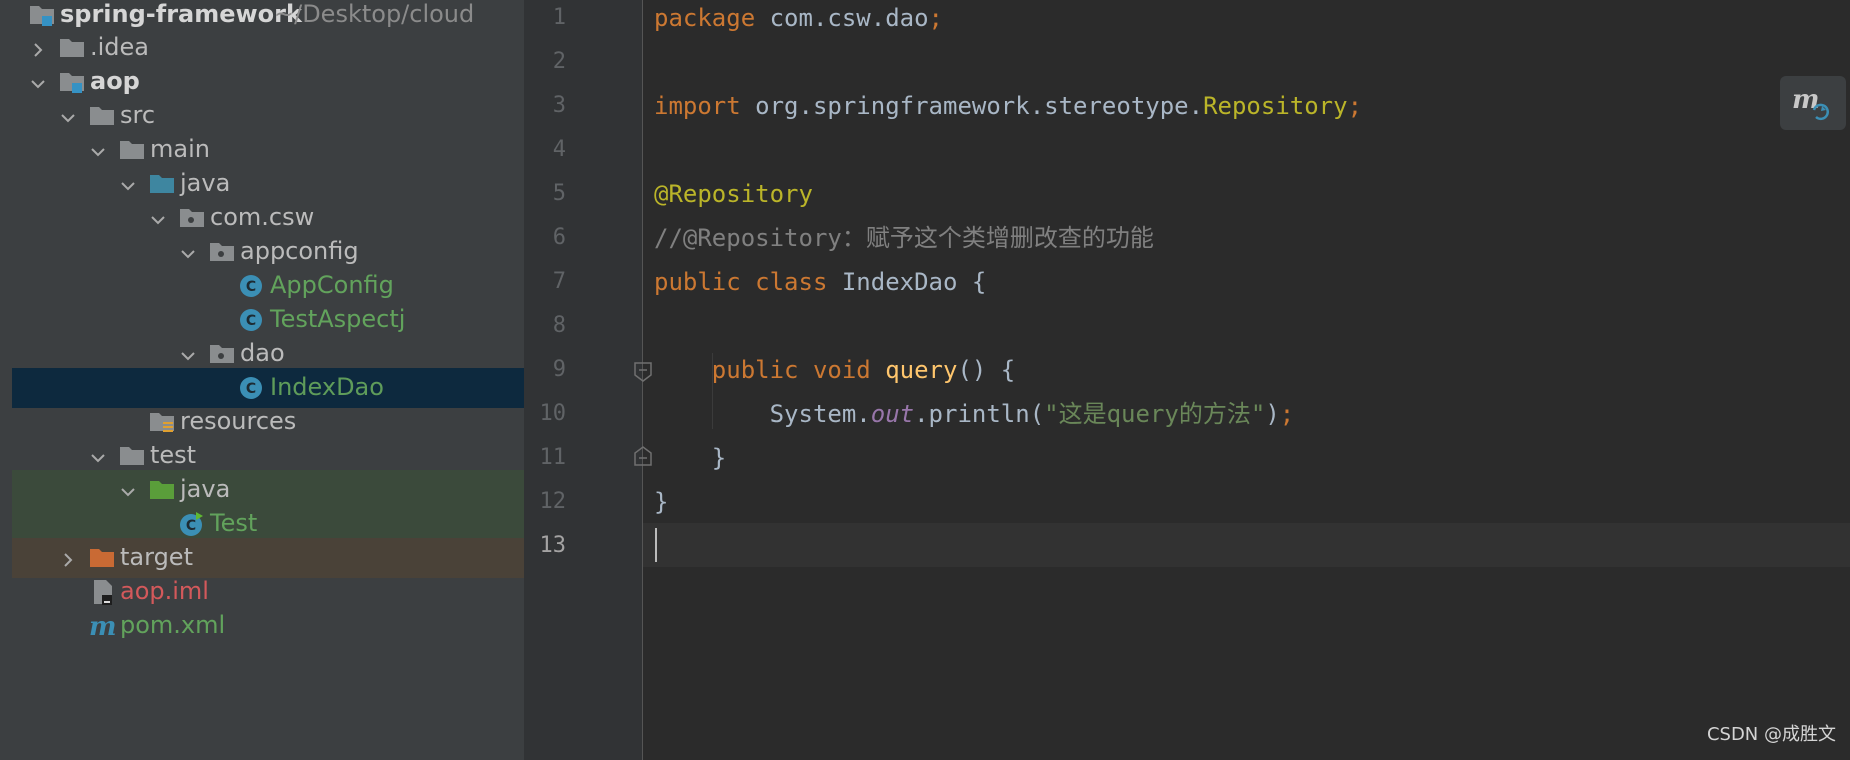 This screenshot has height=760, width=1850. Describe the element at coordinates (164, 591) in the screenshot. I see `tree-item-label: aop.iml` at that location.